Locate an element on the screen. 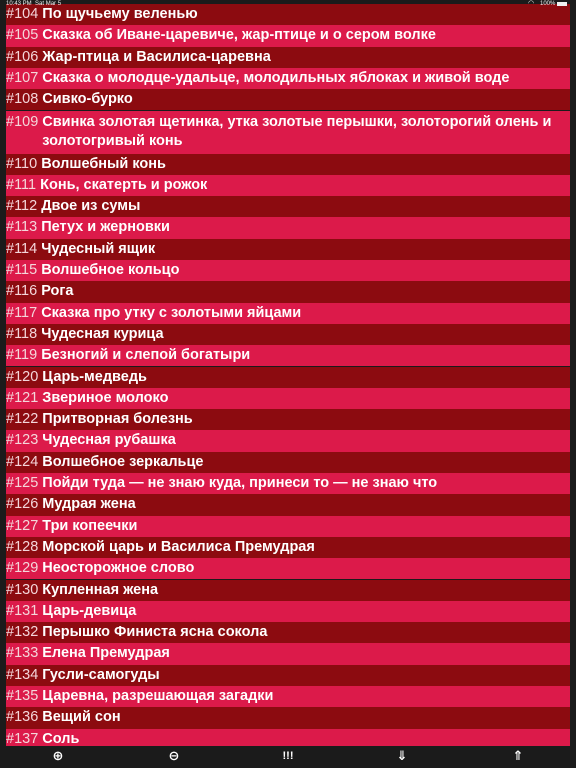 This screenshot has height=768, width=576. list-item: #116 Рога is located at coordinates (288, 292).